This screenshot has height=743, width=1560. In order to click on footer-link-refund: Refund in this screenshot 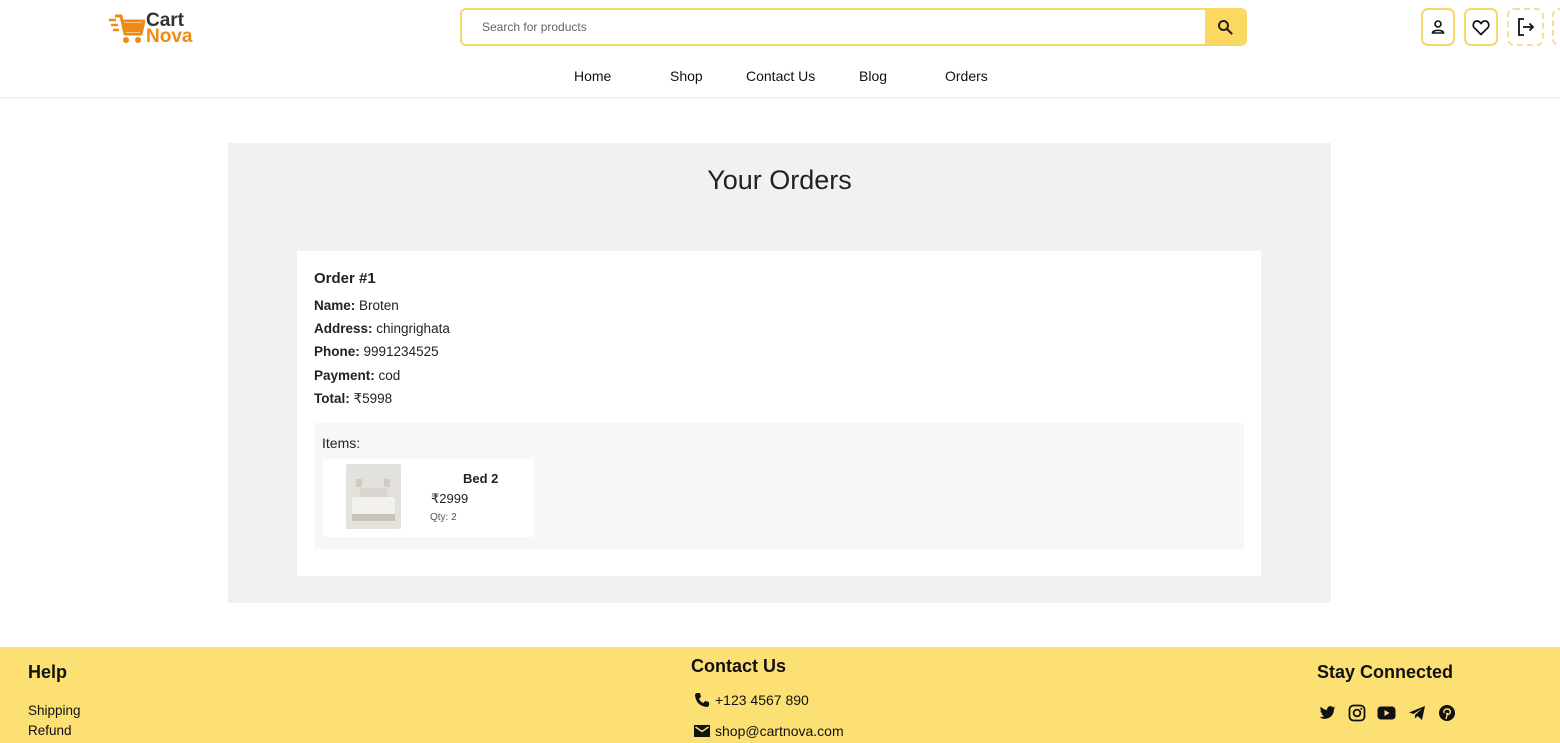, I will do `click(50, 730)`.